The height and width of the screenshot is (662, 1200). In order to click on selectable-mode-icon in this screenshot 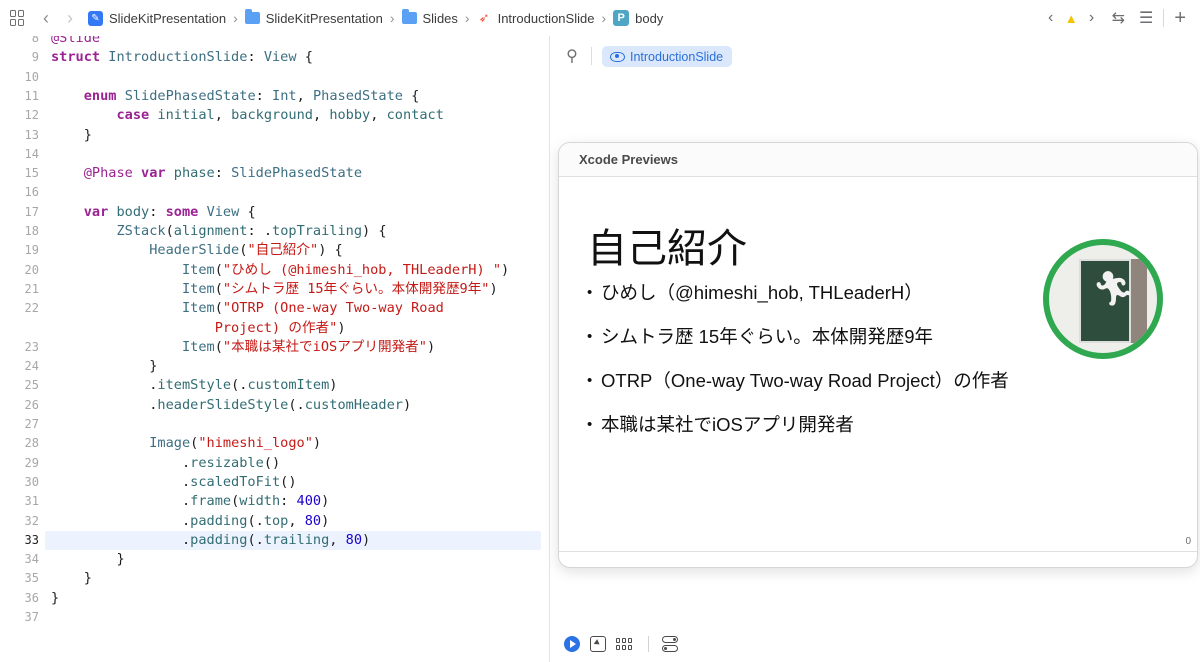, I will do `click(598, 644)`.